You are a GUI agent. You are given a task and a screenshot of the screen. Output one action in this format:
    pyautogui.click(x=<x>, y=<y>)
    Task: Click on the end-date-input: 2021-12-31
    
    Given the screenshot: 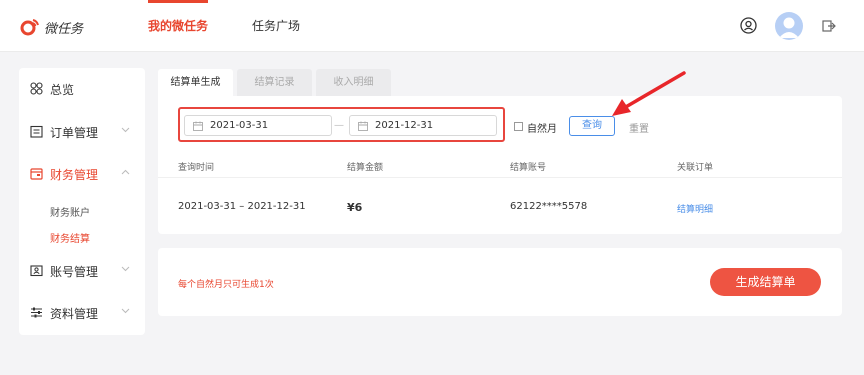 What is the action you would take?
    pyautogui.click(x=423, y=125)
    